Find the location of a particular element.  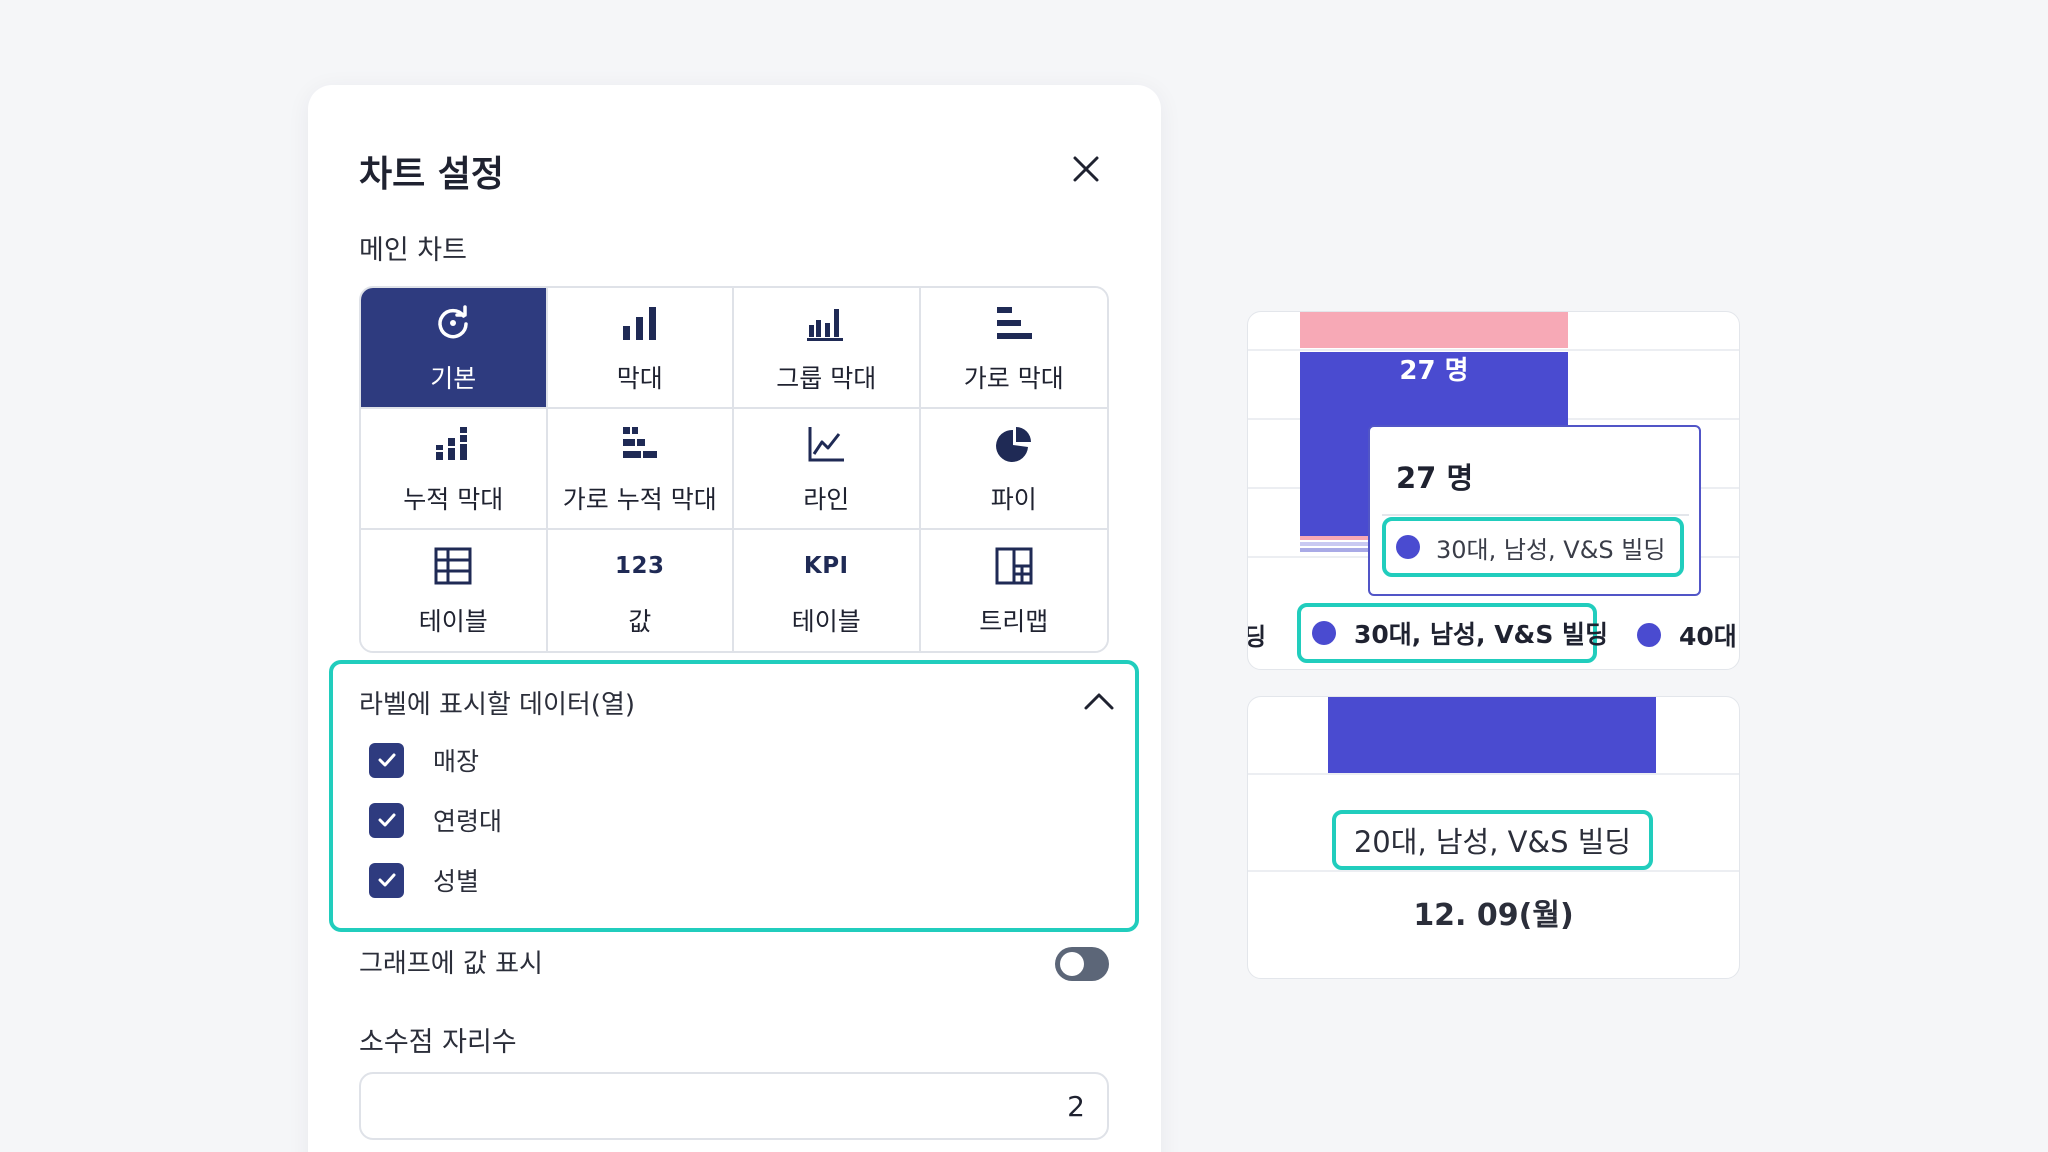

bar-chart-icon is located at coordinates (640, 323).